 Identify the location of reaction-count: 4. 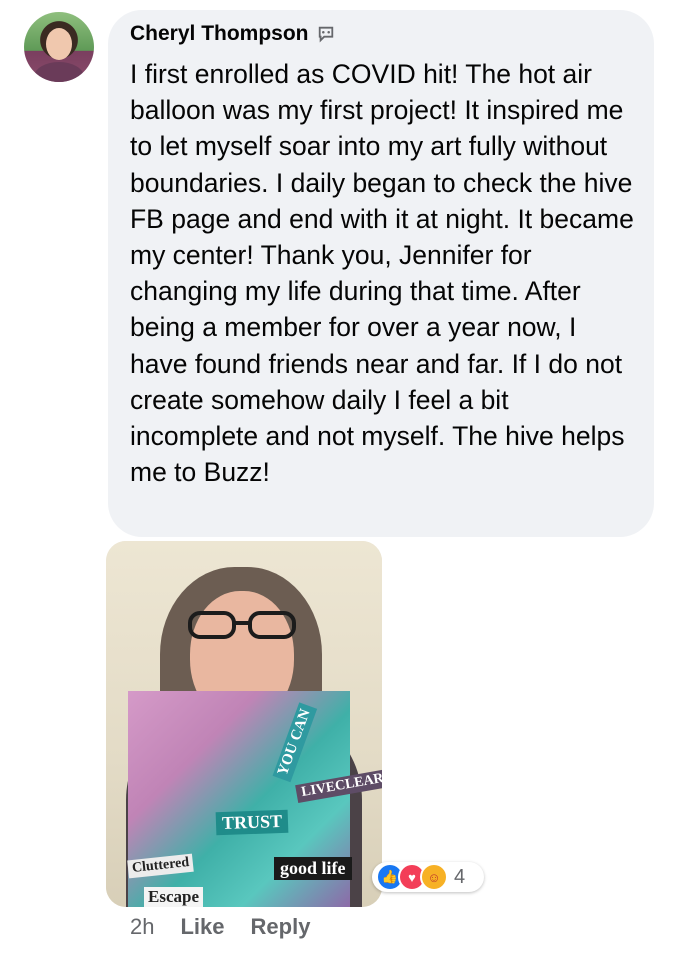
(460, 876).